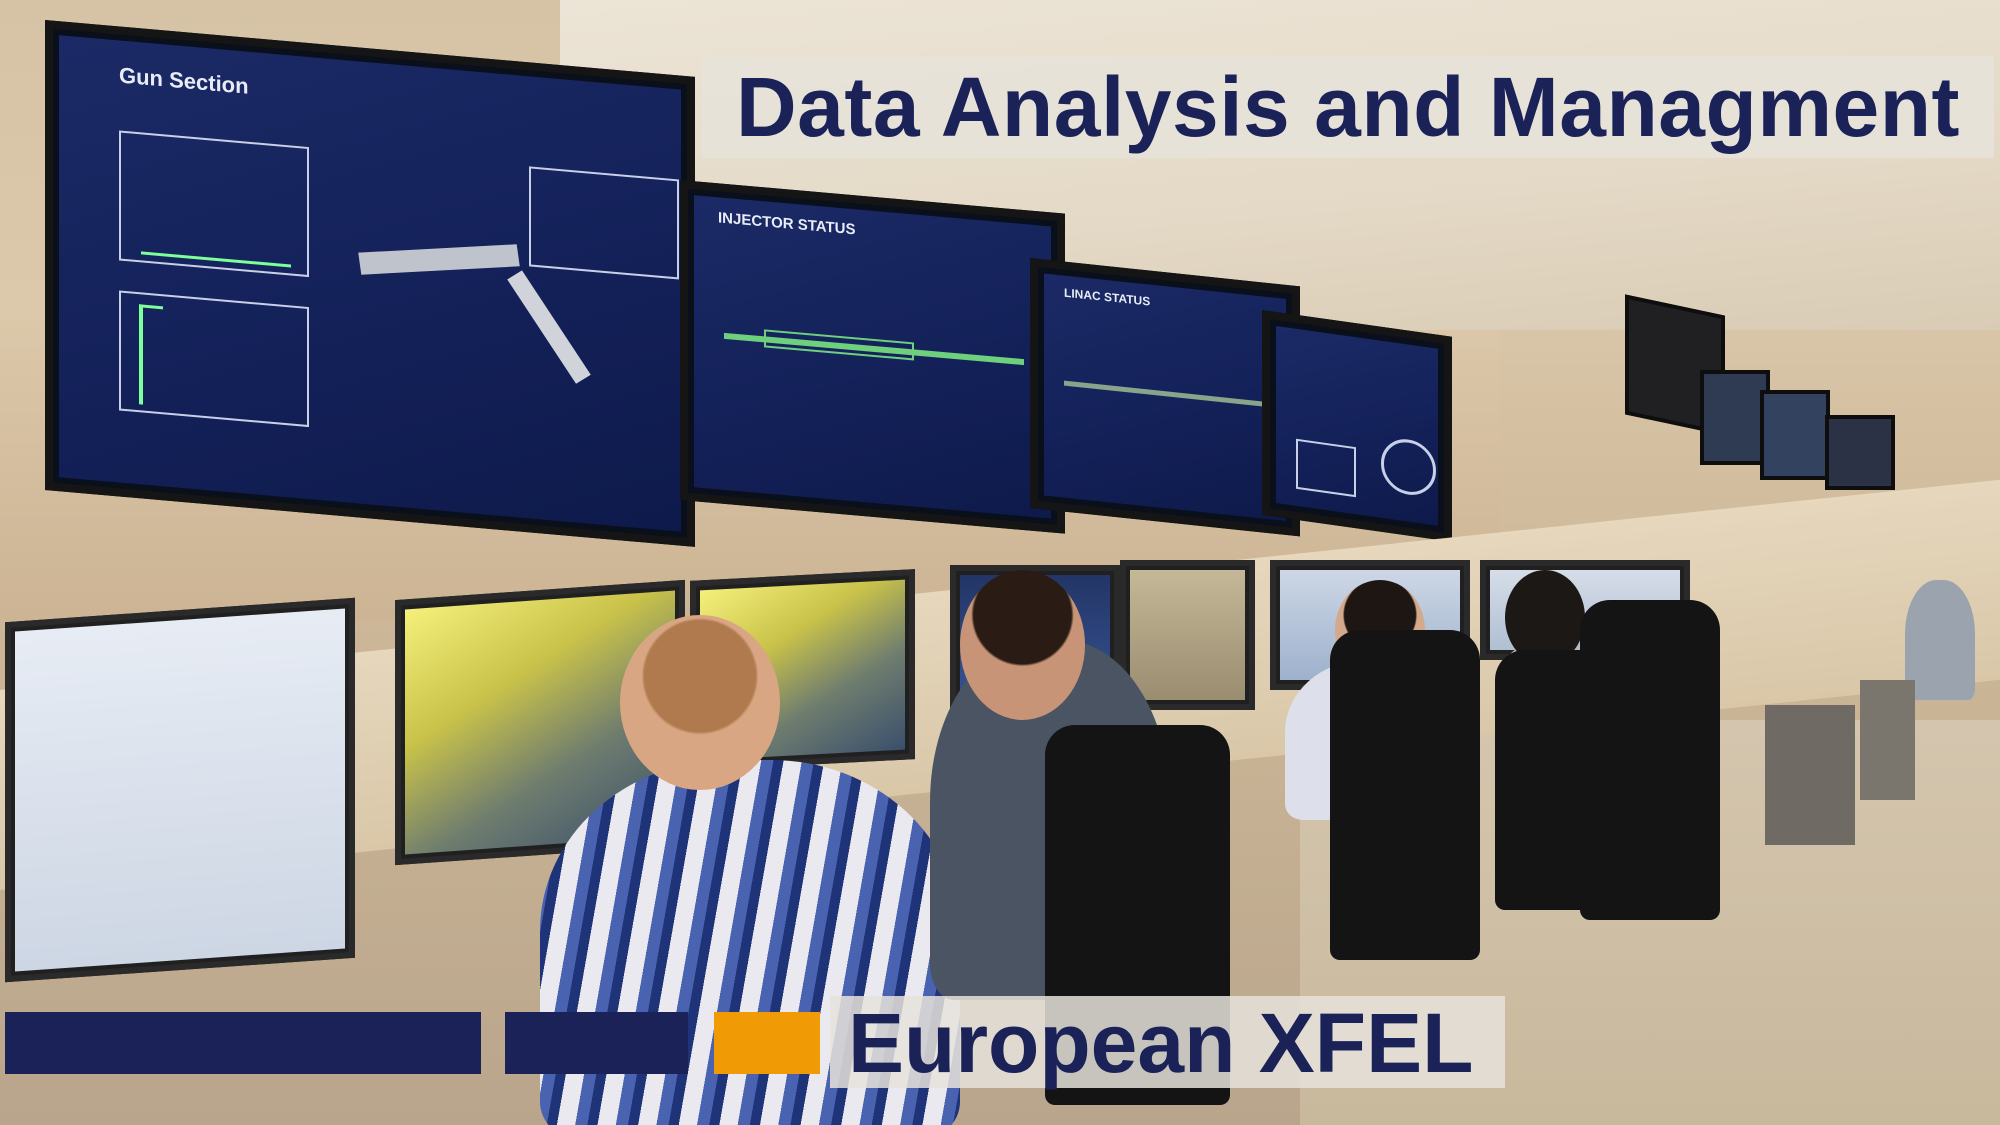 This screenshot has height=1125, width=2000. Describe the element at coordinates (787, 224) in the screenshot. I see `wall-screen-title: INJECTOR STATUS` at that location.